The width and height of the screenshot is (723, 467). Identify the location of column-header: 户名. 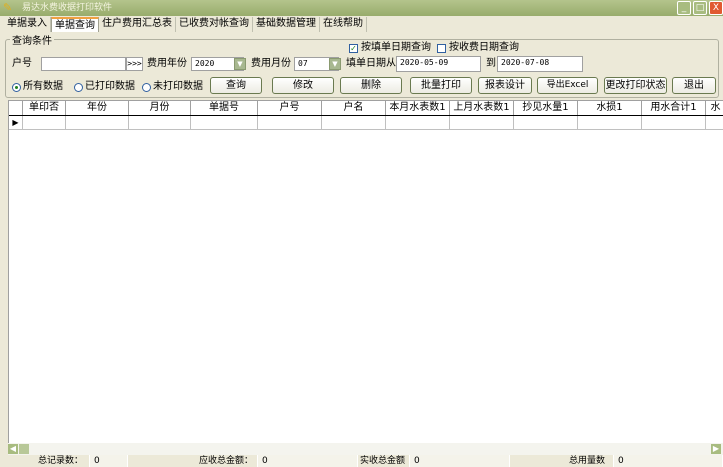
(354, 108).